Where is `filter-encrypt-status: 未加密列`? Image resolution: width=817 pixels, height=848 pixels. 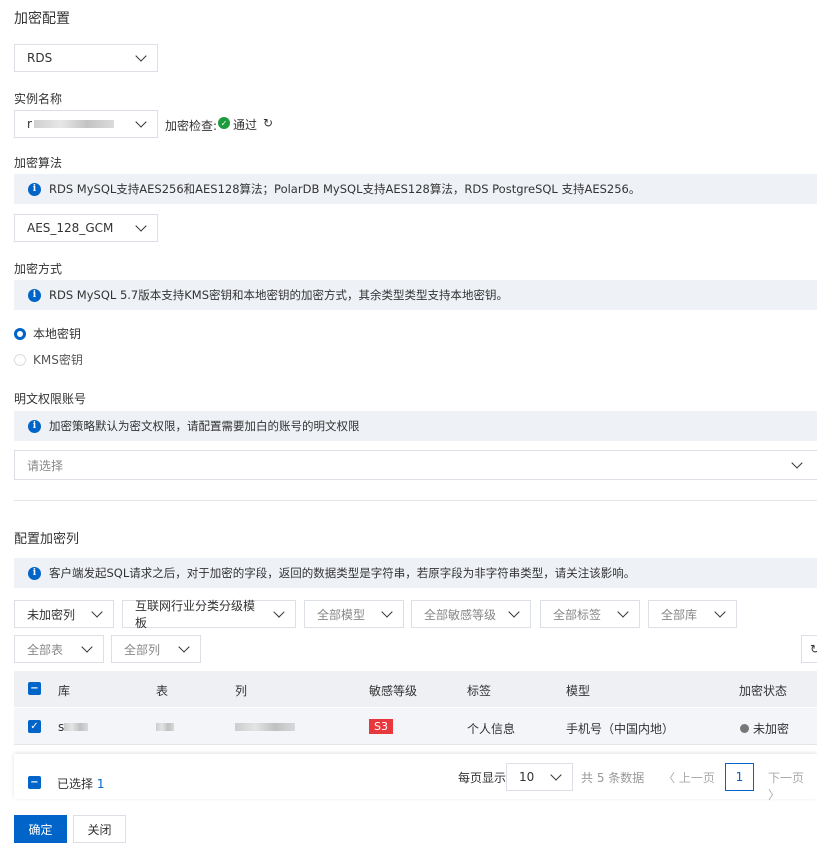
filter-encrypt-status: 未加密列 is located at coordinates (64, 614).